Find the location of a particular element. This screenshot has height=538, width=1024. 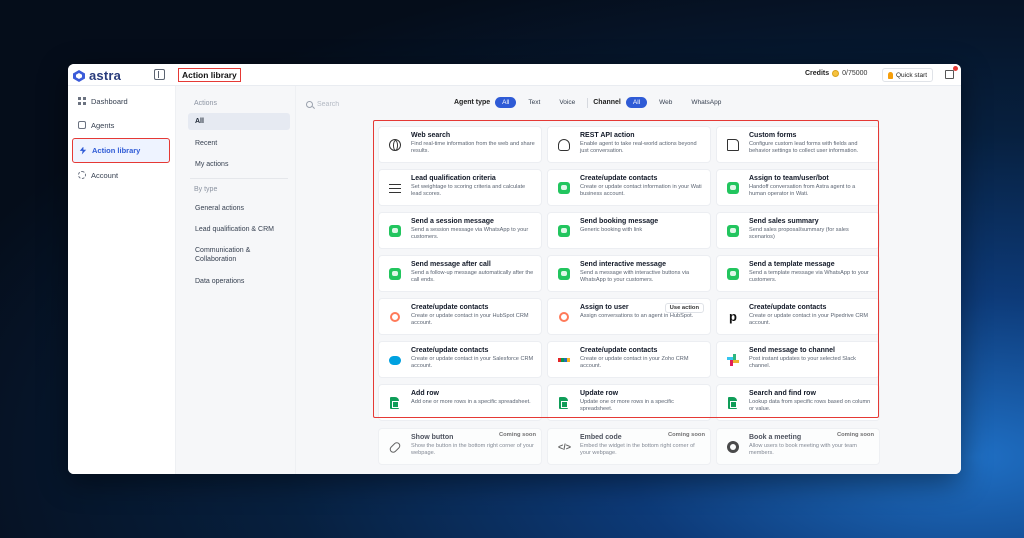

channel-all-chip: All is located at coordinates (636, 102).